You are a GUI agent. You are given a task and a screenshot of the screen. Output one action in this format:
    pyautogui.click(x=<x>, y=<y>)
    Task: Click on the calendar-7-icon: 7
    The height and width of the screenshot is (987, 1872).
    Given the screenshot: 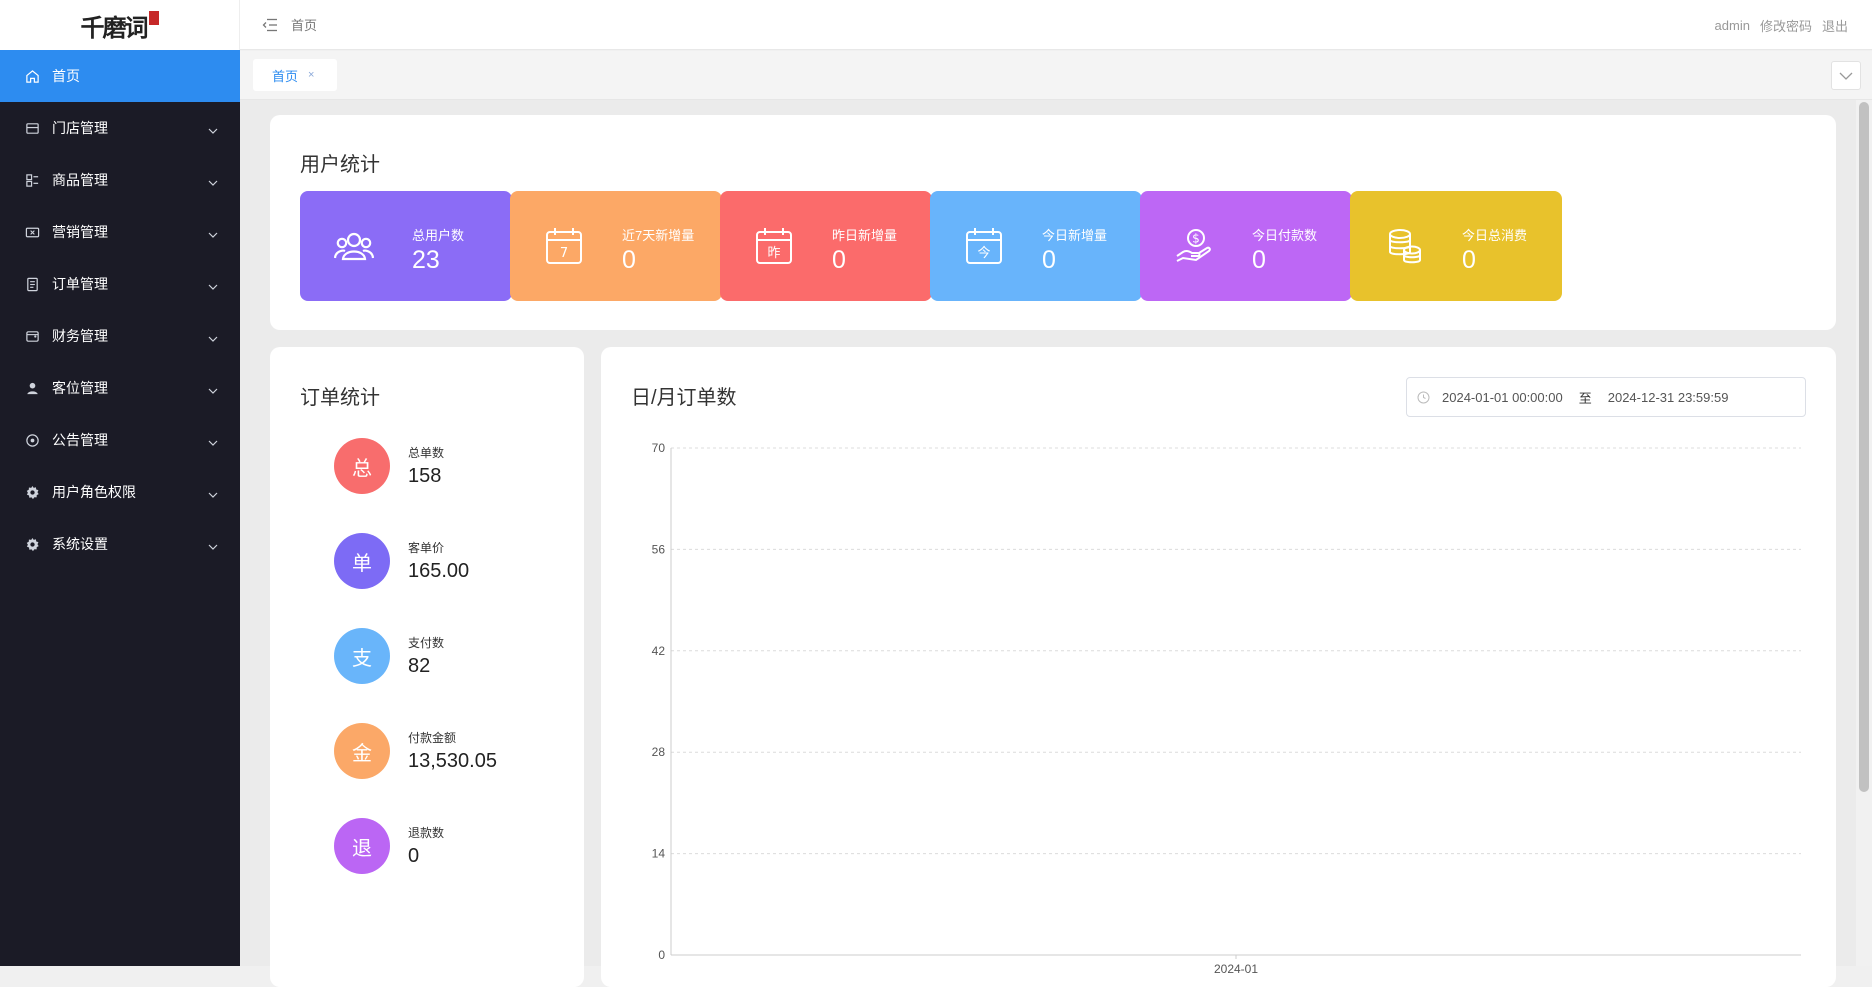 What is the action you would take?
    pyautogui.click(x=564, y=246)
    